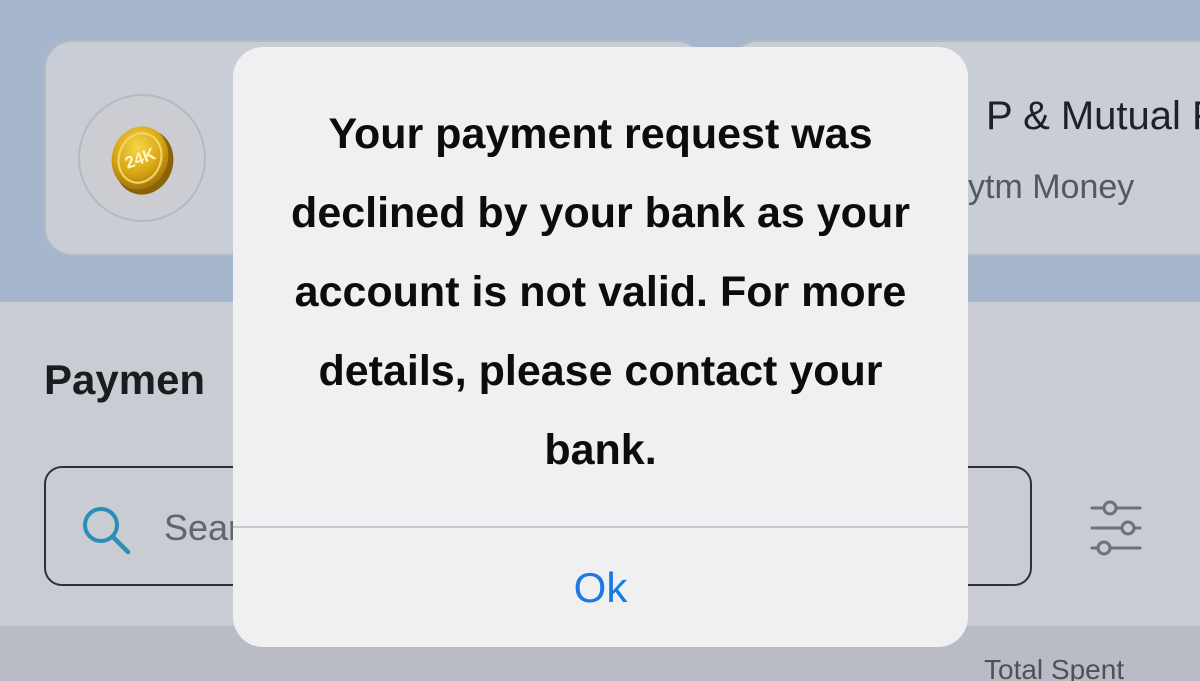  What do you see at coordinates (600, 587) in the screenshot?
I see `ok-button: Ok` at bounding box center [600, 587].